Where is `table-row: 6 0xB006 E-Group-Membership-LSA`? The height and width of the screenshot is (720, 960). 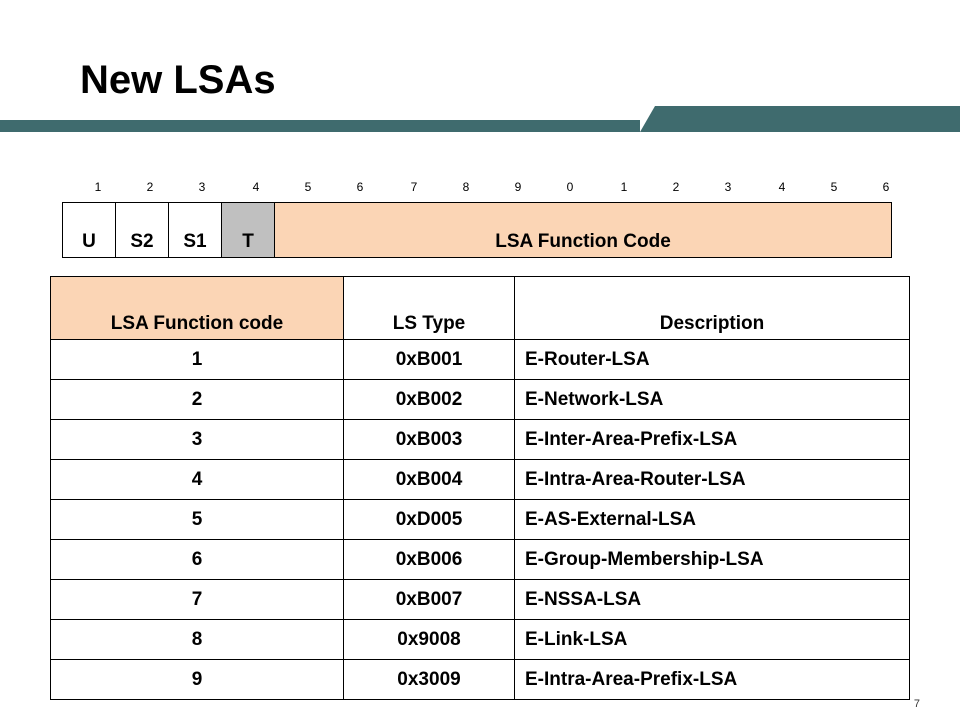
table-row: 6 0xB006 E-Group-Membership-LSA is located at coordinates (480, 559).